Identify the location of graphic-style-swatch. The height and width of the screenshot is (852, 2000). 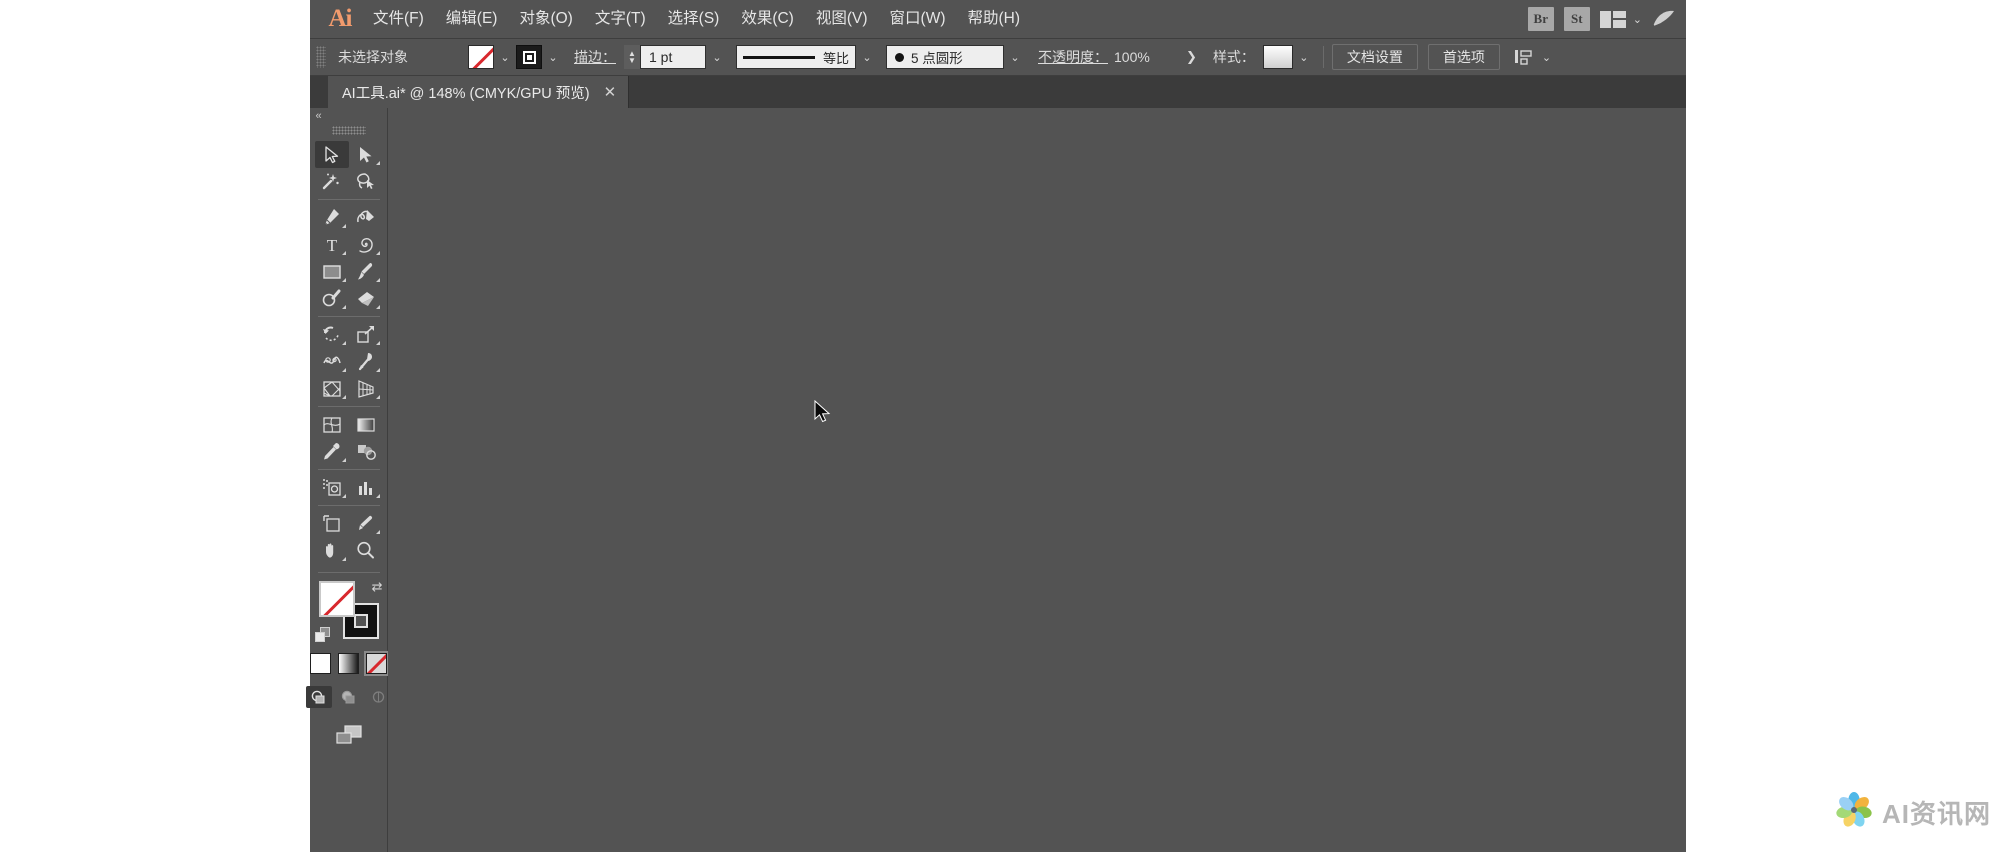
(1277, 57).